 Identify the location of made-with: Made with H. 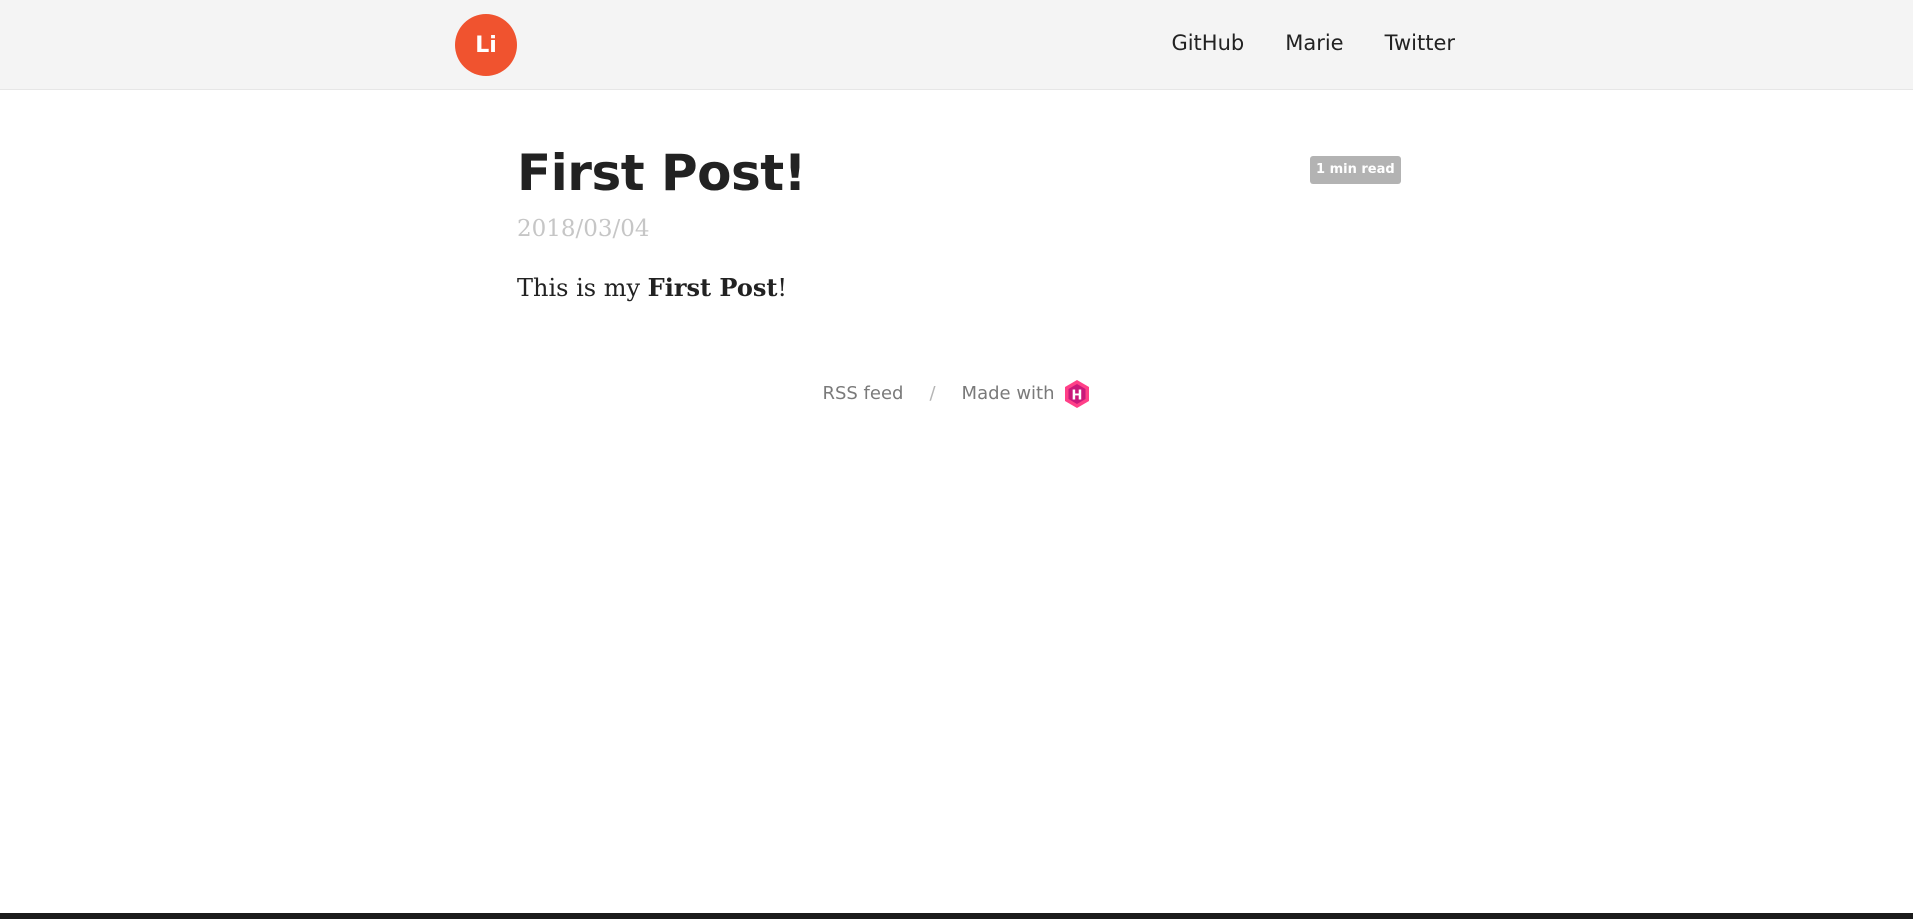
(1026, 394).